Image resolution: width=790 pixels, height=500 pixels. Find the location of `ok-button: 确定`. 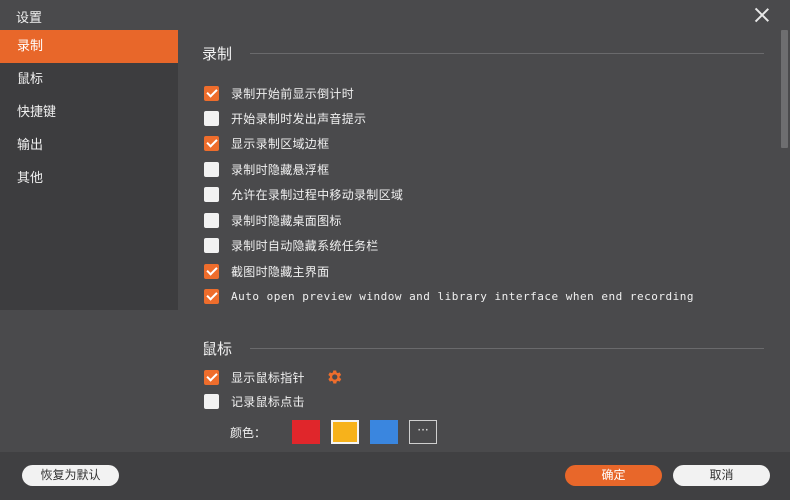

ok-button: 确定 is located at coordinates (613, 475).